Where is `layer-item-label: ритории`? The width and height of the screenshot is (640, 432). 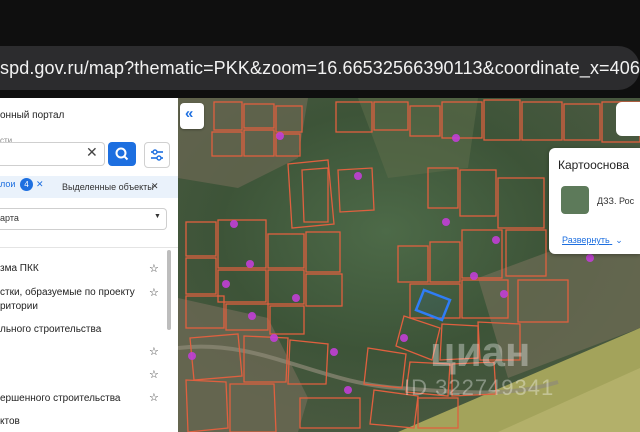
layer-item-label: ритории is located at coordinates (19, 306).